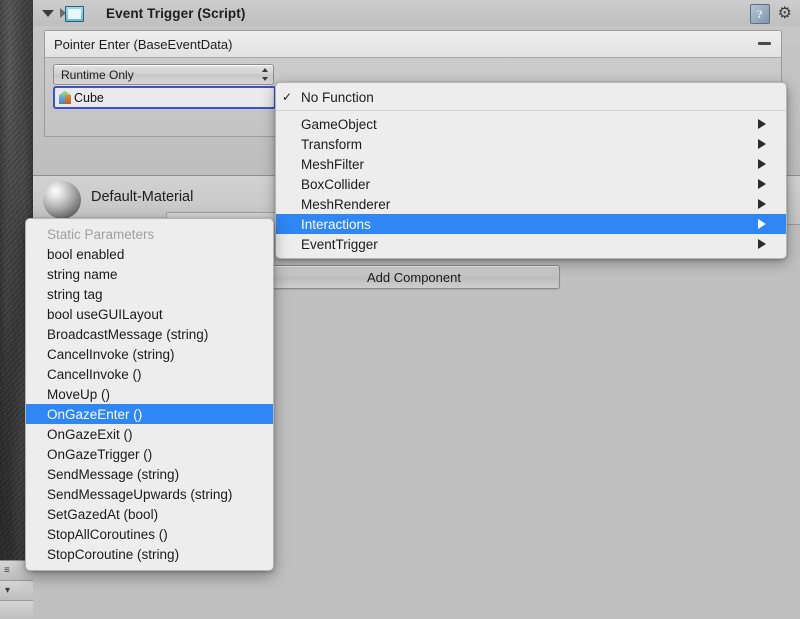 The height and width of the screenshot is (619, 800). What do you see at coordinates (149, 414) in the screenshot?
I see `submenu-item-ongazeenter: OnGazeEnter ()` at bounding box center [149, 414].